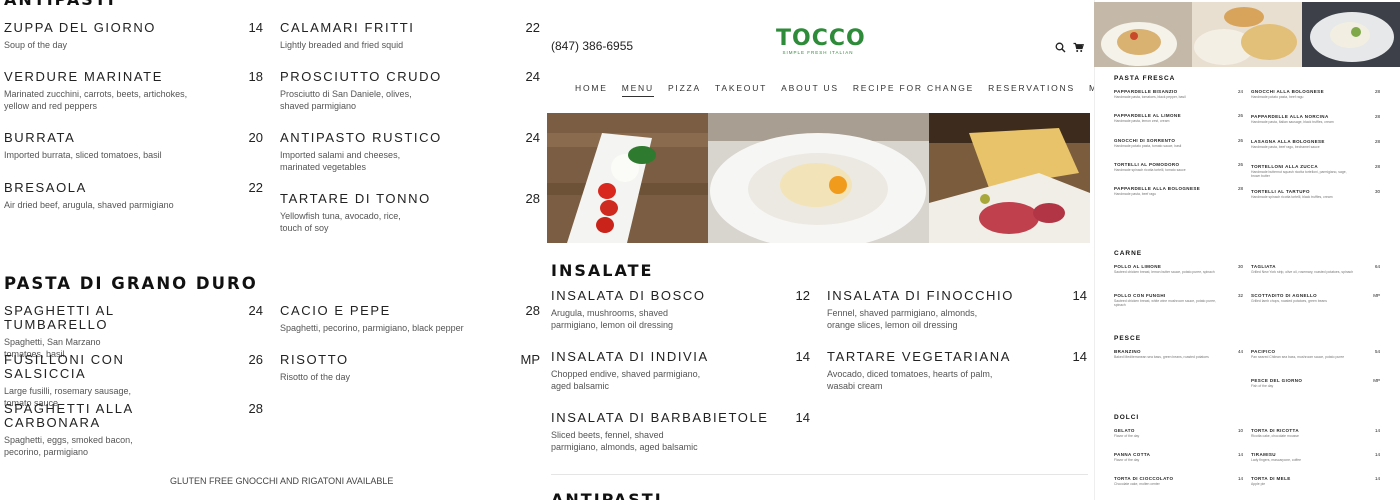 The width and height of the screenshot is (1400, 500). What do you see at coordinates (1147, 115) in the screenshot?
I see `preview-item-name: PAPPARDELLE AL LIMONE` at bounding box center [1147, 115].